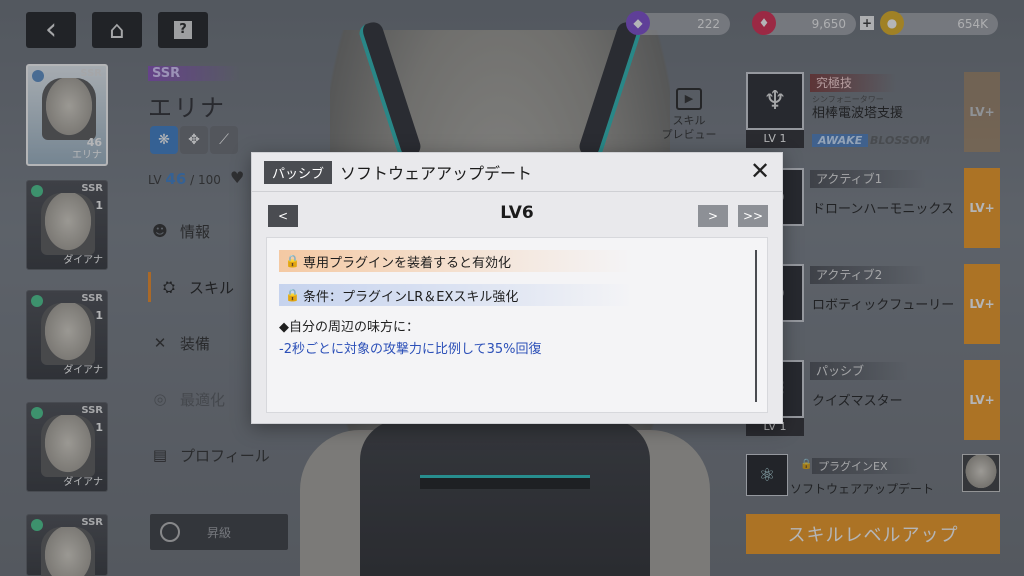  Describe the element at coordinates (410, 349) in the screenshot. I see `description-effect: -2秒ごとに対象の攻撃力に比例して35%回復` at that location.